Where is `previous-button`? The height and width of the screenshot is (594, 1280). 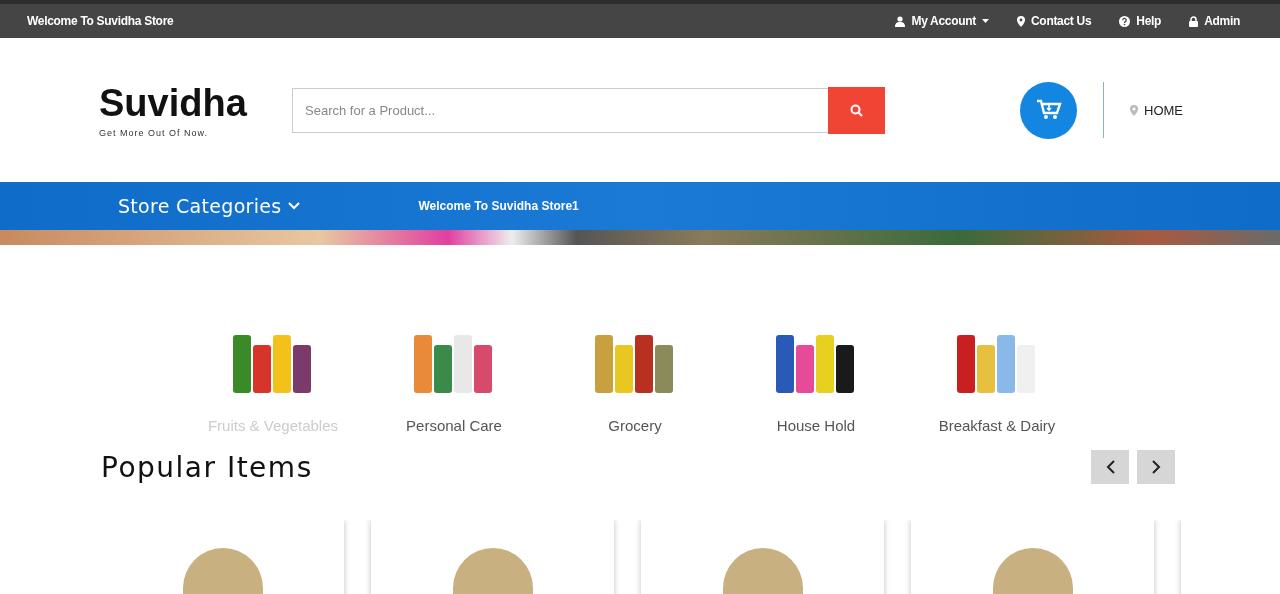 previous-button is located at coordinates (1110, 467).